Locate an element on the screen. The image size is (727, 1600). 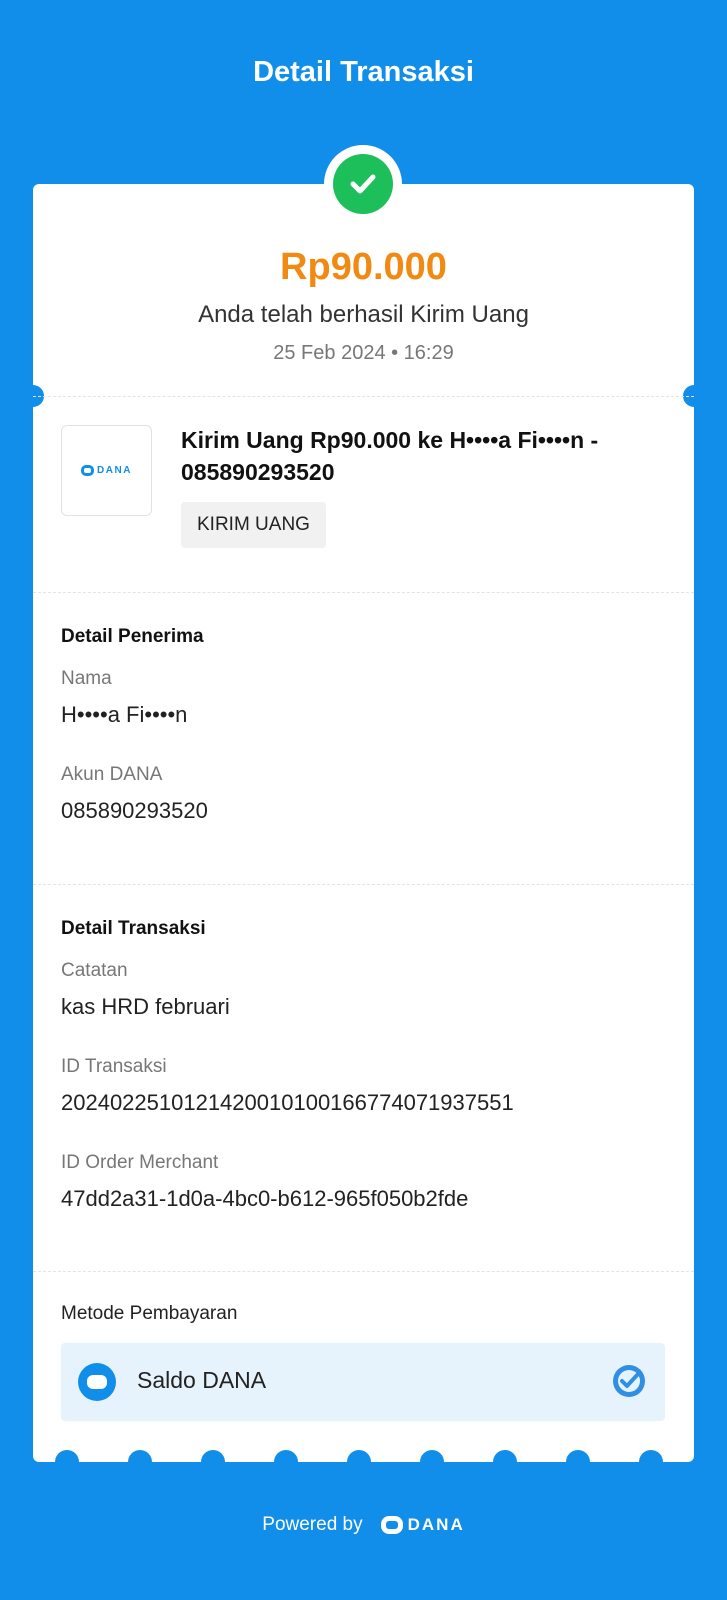
footer: Powered by DANA is located at coordinates (363, 1525).